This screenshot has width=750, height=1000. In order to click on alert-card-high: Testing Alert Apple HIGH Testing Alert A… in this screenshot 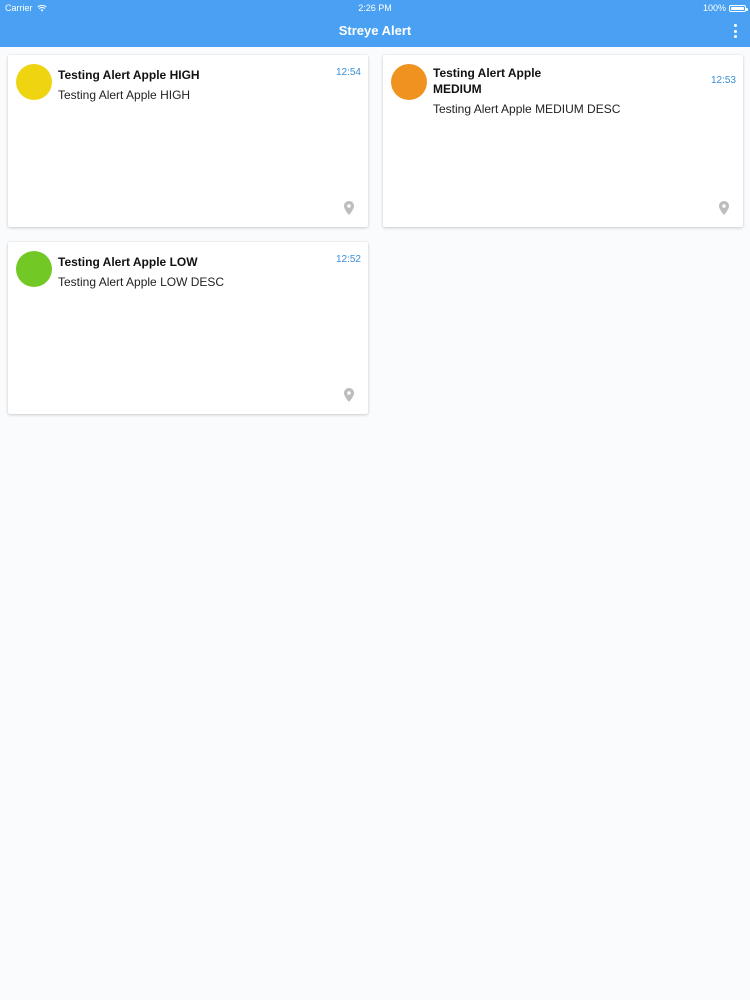, I will do `click(188, 141)`.